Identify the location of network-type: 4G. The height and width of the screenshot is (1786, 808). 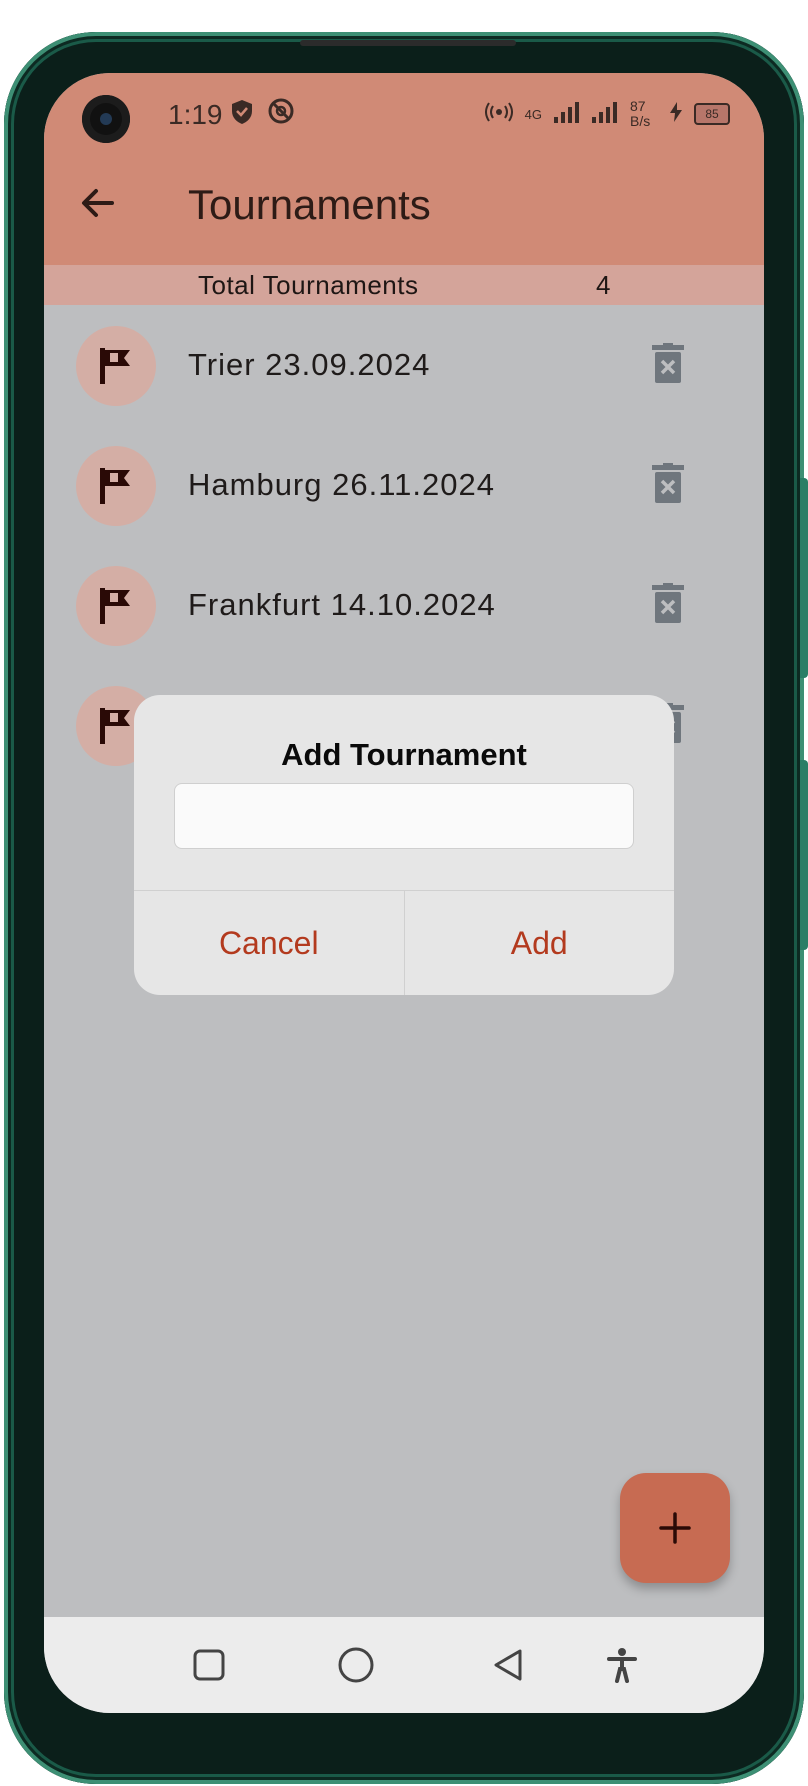
(533, 114).